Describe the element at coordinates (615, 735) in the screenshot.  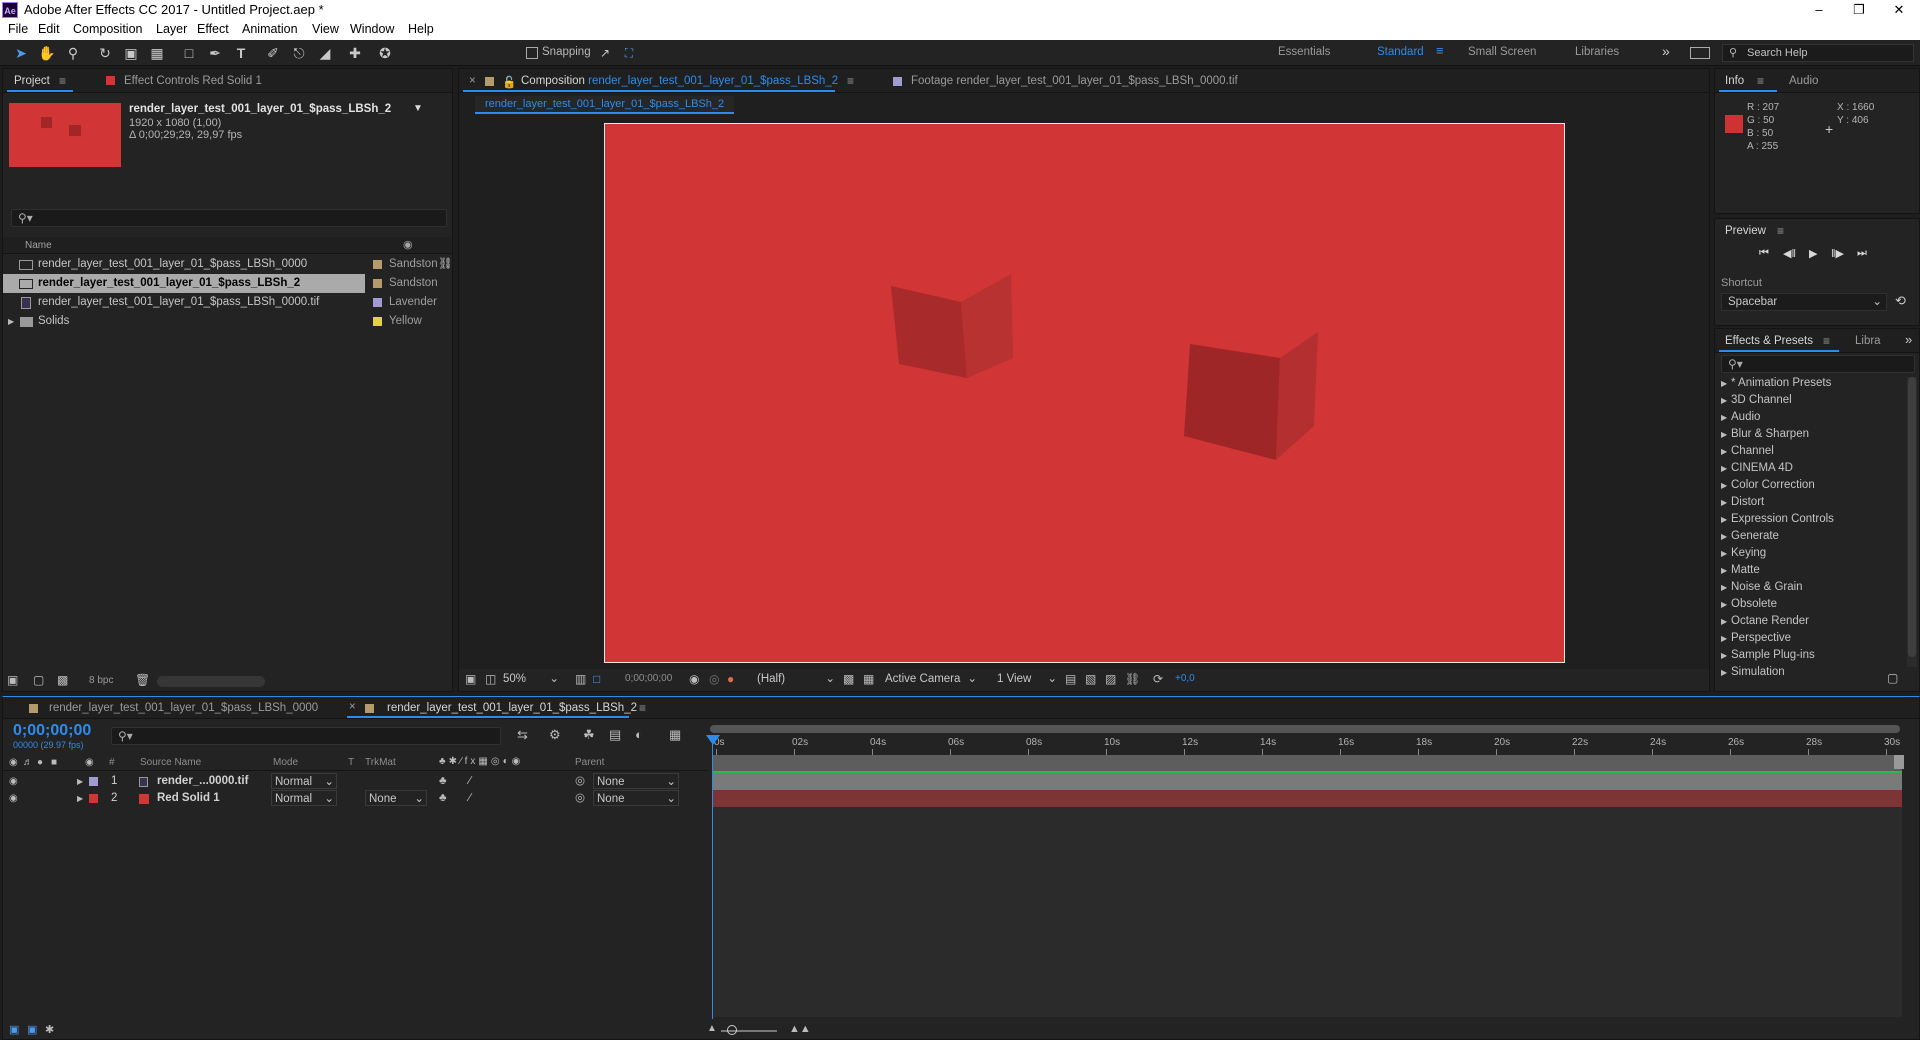
I see `frame-blending-icon: ▤` at that location.